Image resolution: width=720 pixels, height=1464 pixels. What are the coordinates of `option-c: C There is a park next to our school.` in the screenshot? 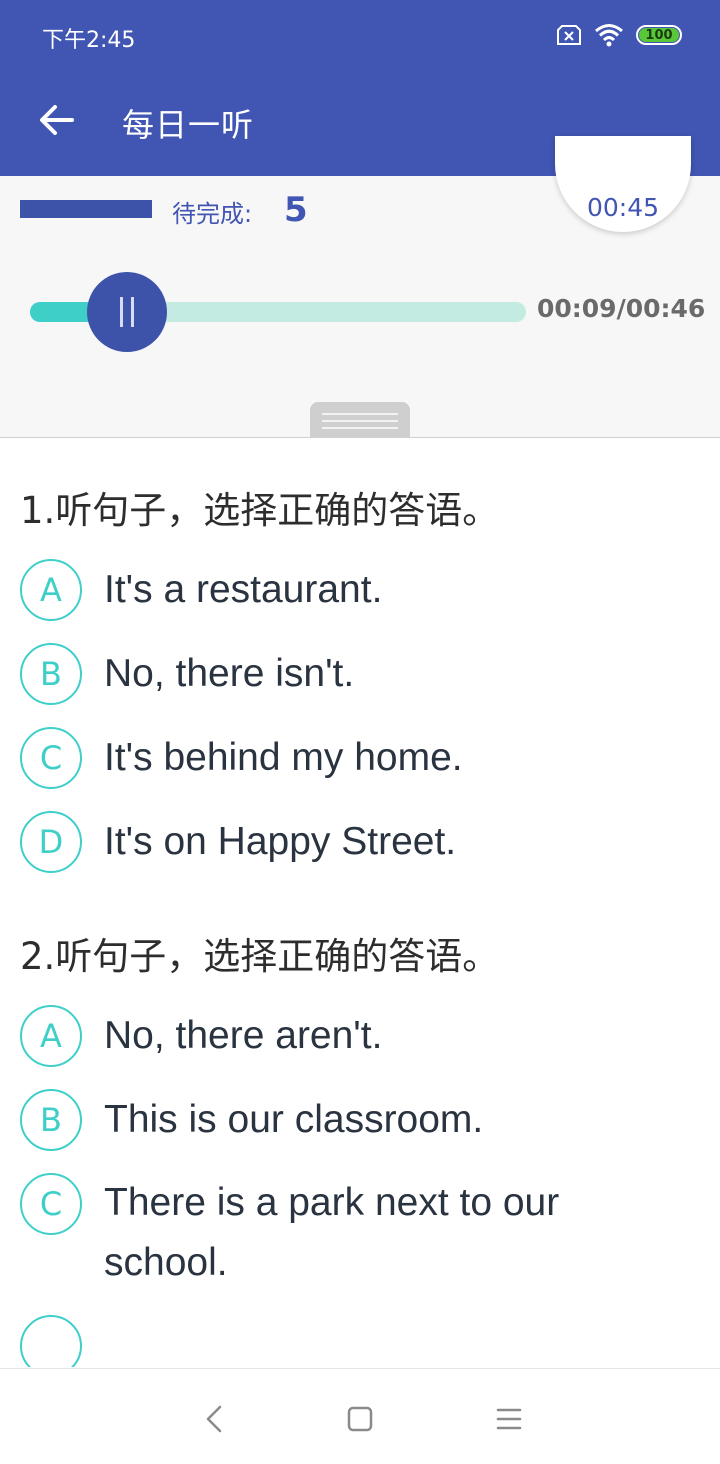 It's located at (370, 1233).